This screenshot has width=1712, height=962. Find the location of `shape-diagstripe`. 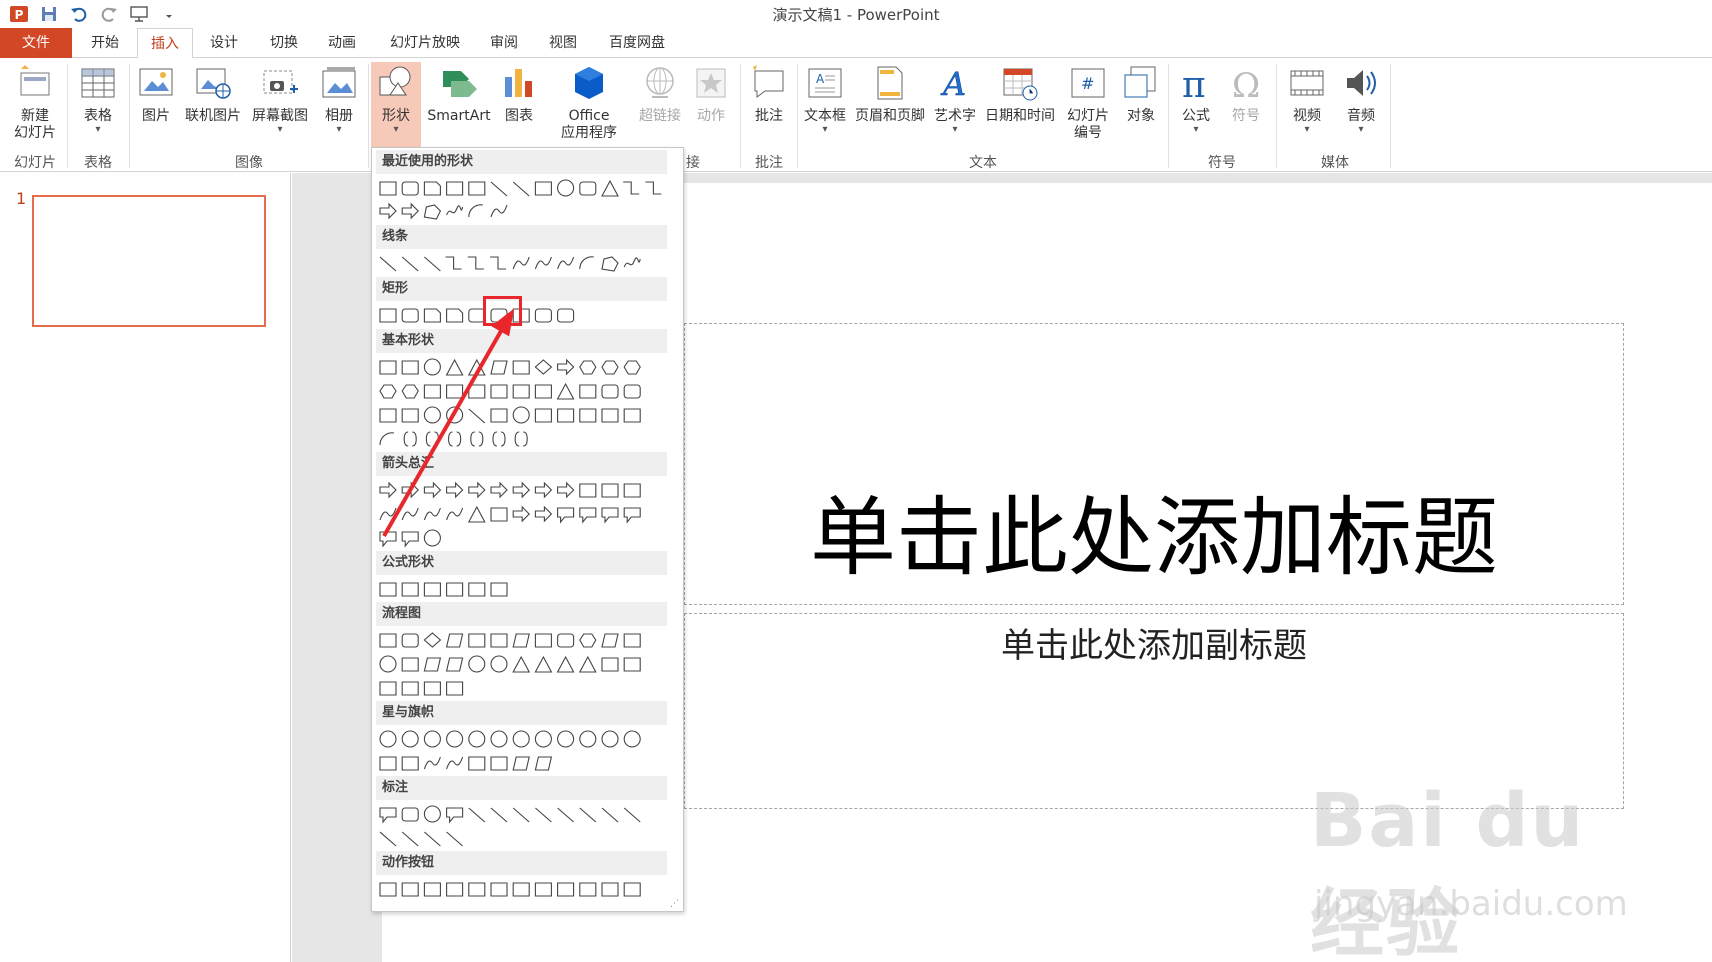

shape-diagstripe is located at coordinates (565, 391).